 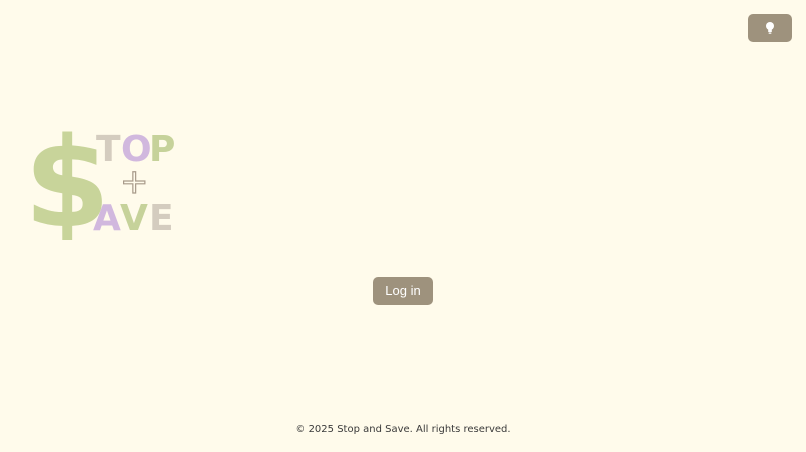 What do you see at coordinates (134, 182) in the screenshot?
I see `logo-plus-sign: +` at bounding box center [134, 182].